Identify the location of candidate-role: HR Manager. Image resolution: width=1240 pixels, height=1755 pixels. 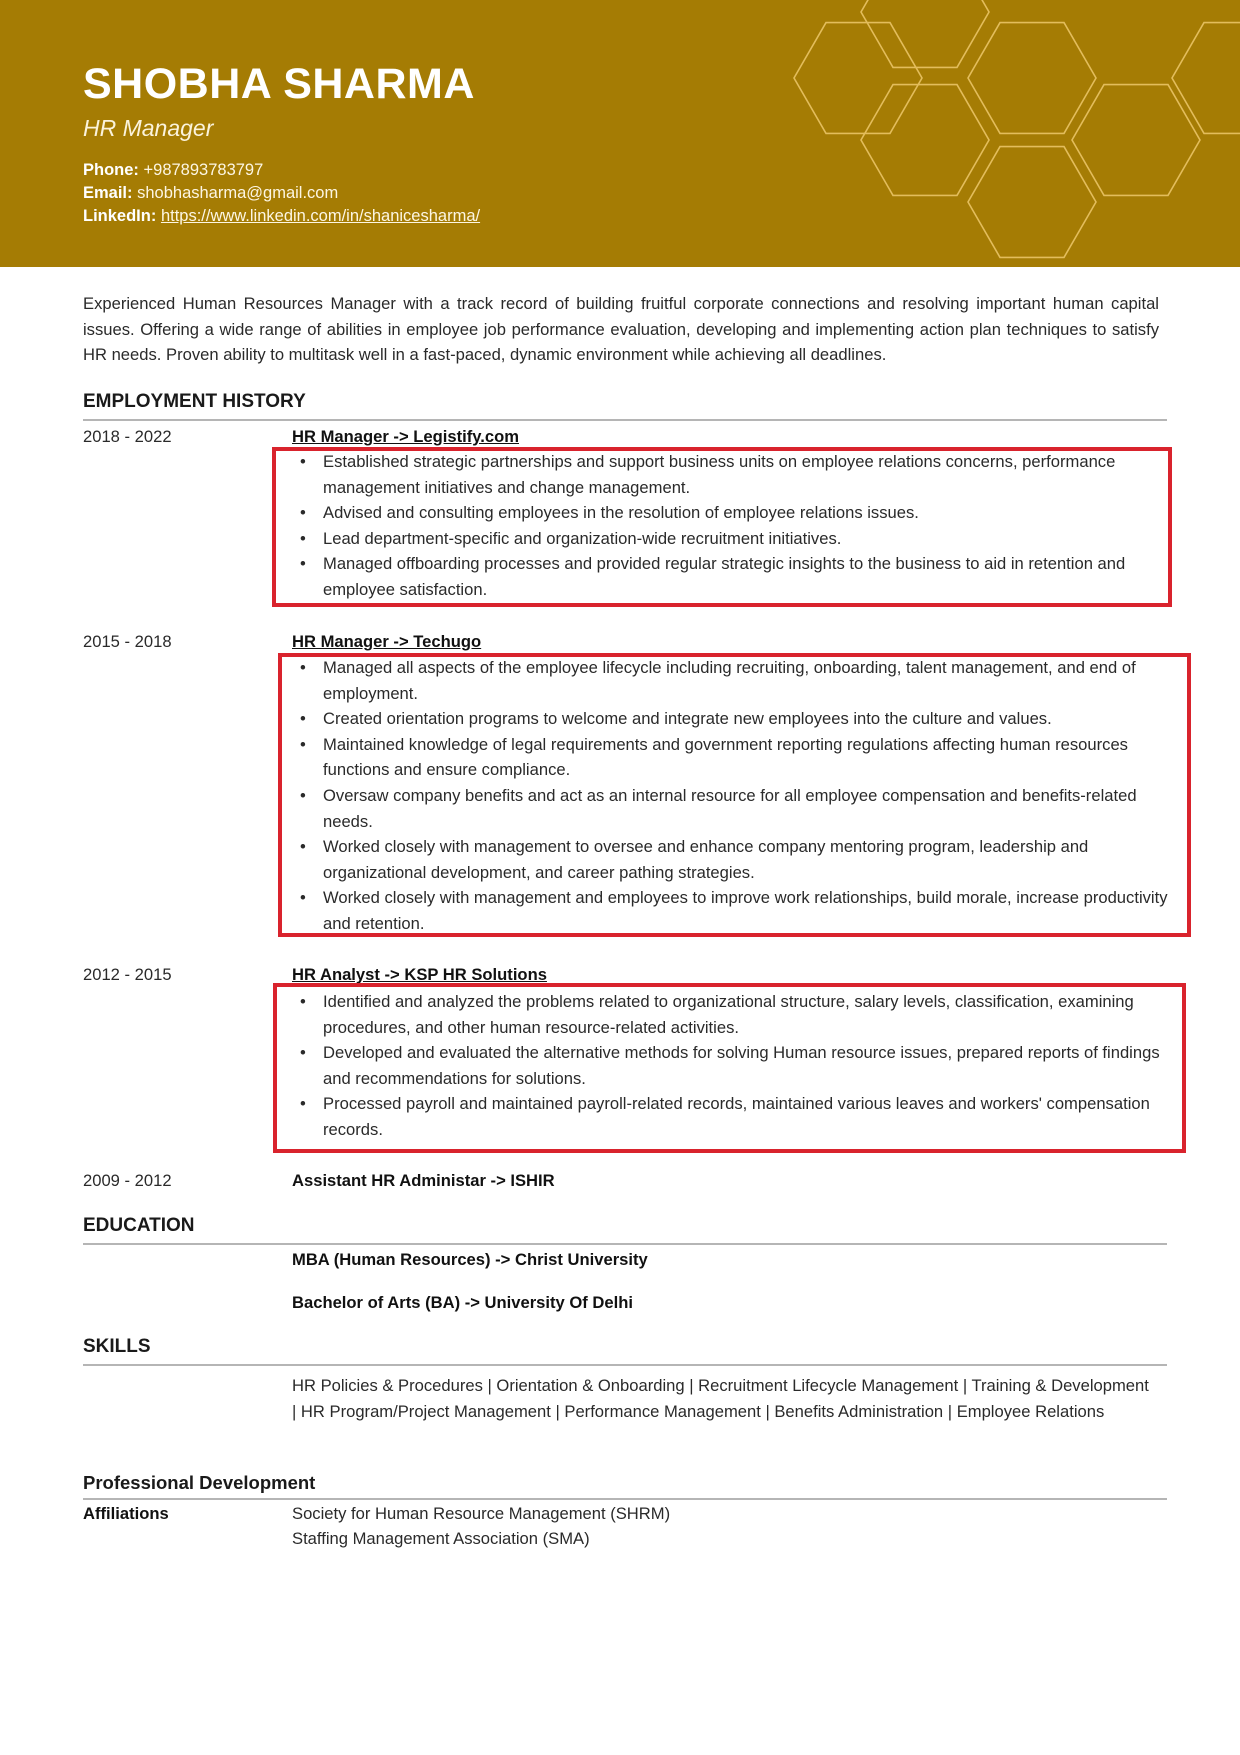
(148, 128).